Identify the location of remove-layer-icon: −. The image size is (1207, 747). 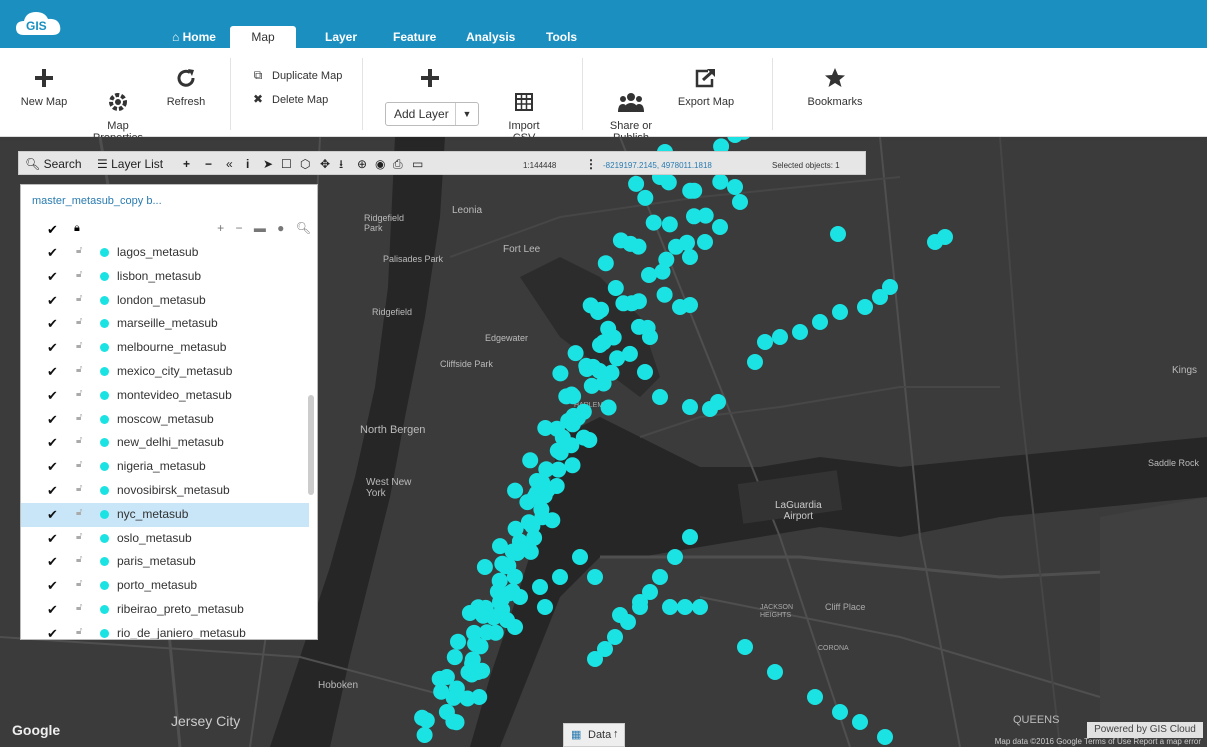
(238, 228).